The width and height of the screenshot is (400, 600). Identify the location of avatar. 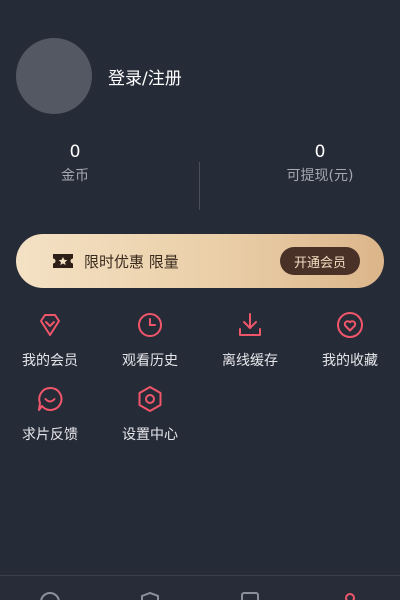
(54, 76).